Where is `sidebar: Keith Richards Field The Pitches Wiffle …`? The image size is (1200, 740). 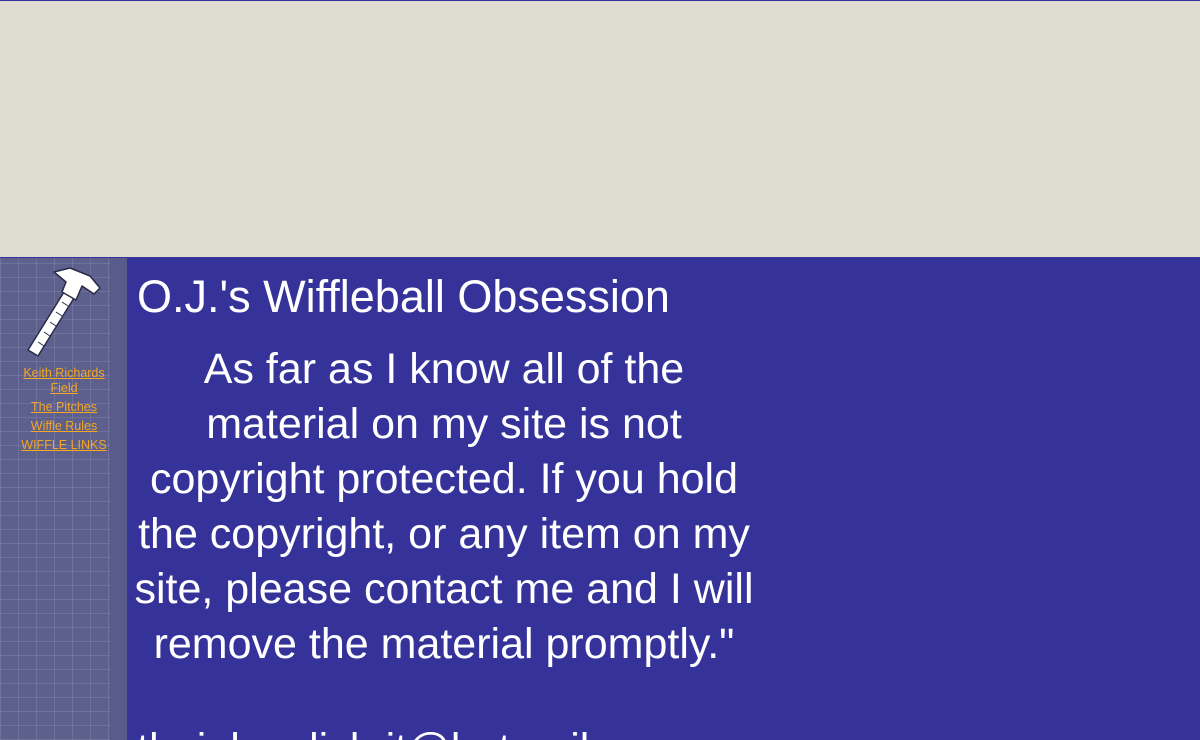
sidebar: Keith Richards Field The Pitches Wiffle … is located at coordinates (63, 499).